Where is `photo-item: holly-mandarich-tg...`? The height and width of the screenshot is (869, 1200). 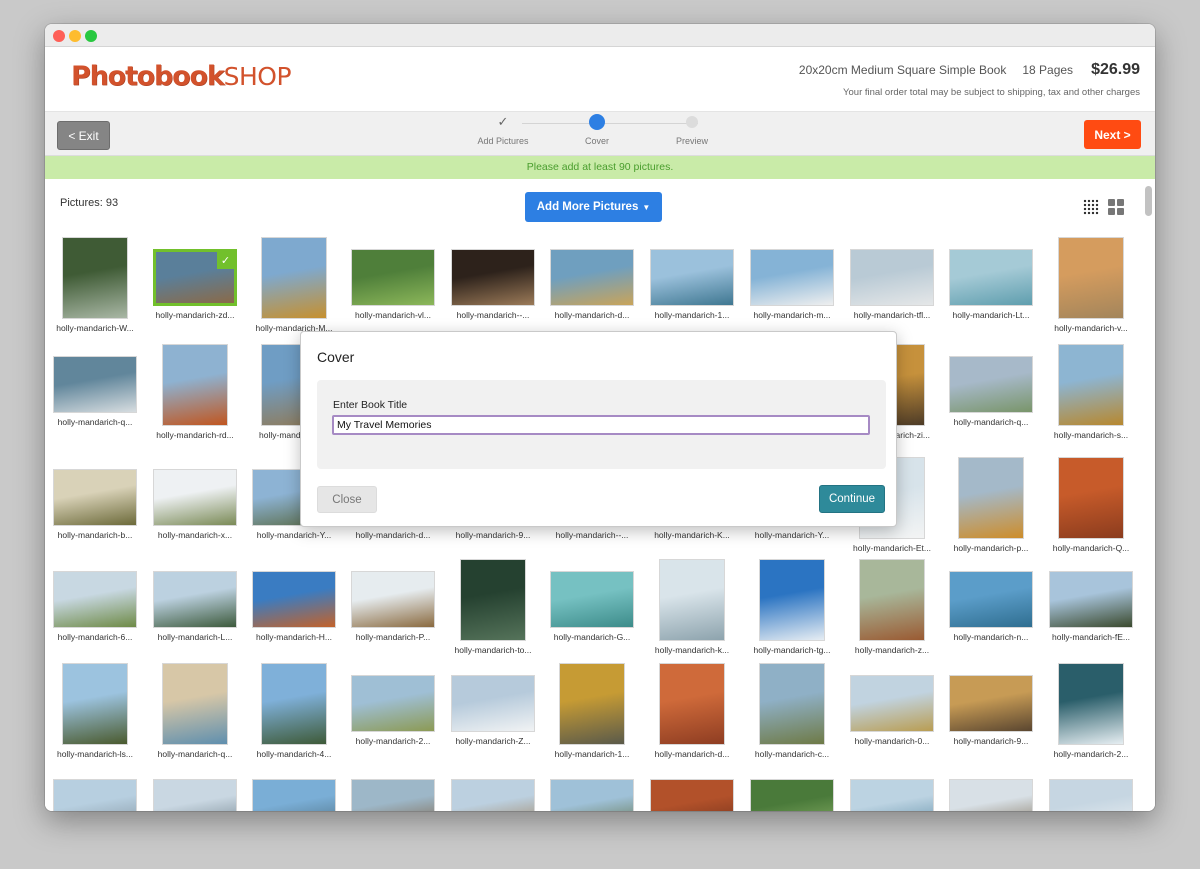 photo-item: holly-mandarich-tg... is located at coordinates (792, 607).